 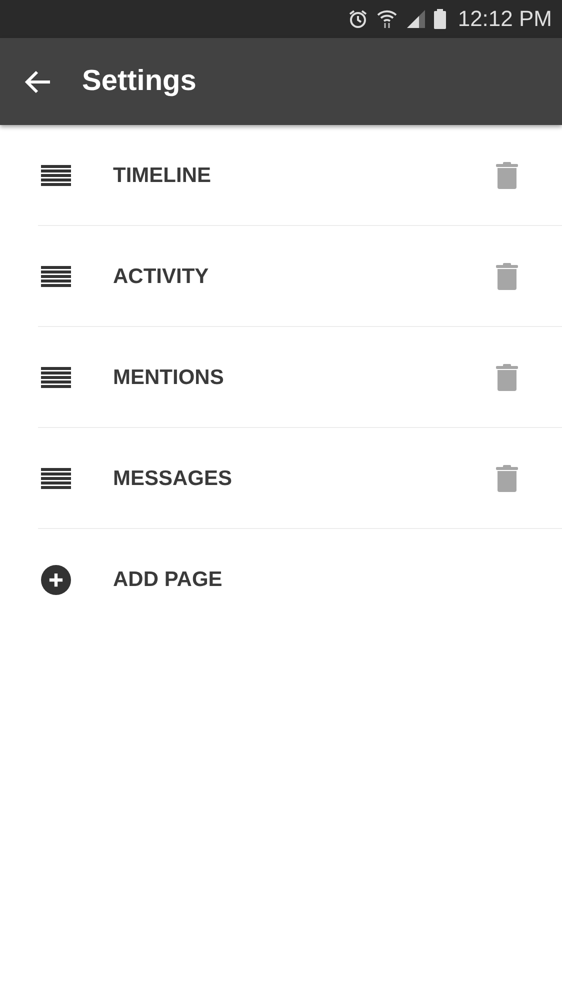 I want to click on signal-icon, so click(x=416, y=19).